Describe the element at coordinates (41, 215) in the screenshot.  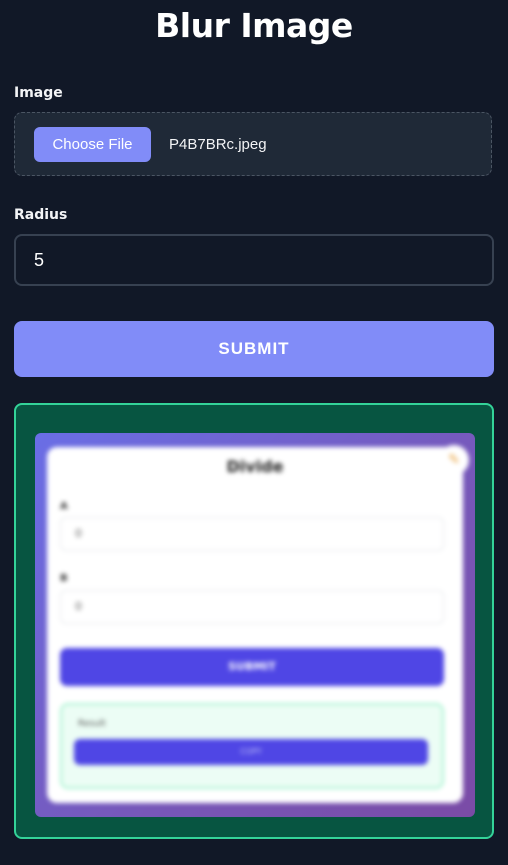
I see `radius-label: Radius` at that location.